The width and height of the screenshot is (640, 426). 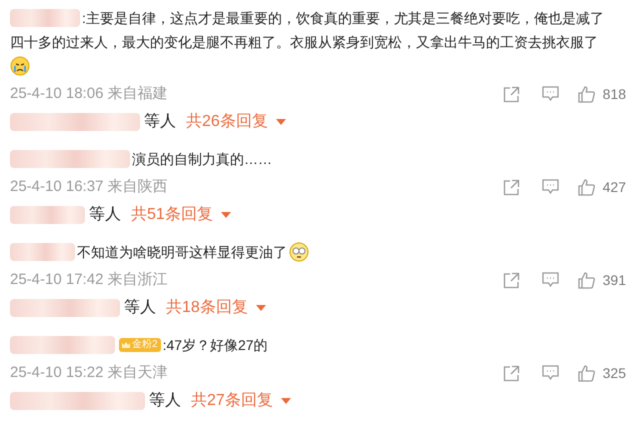 What do you see at coordinates (614, 187) in the screenshot?
I see `like-count: 427` at bounding box center [614, 187].